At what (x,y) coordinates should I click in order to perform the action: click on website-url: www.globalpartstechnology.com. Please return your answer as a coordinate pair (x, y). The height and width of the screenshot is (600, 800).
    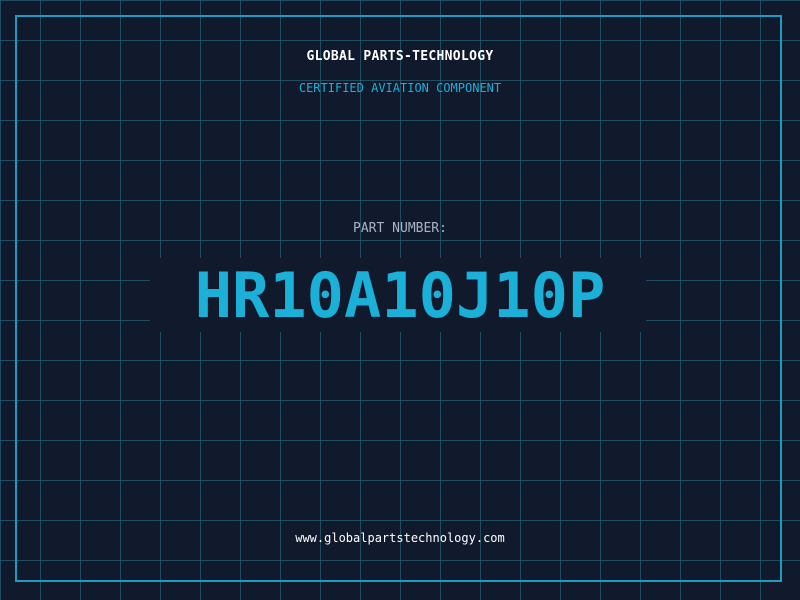
    Looking at the image, I should click on (400, 538).